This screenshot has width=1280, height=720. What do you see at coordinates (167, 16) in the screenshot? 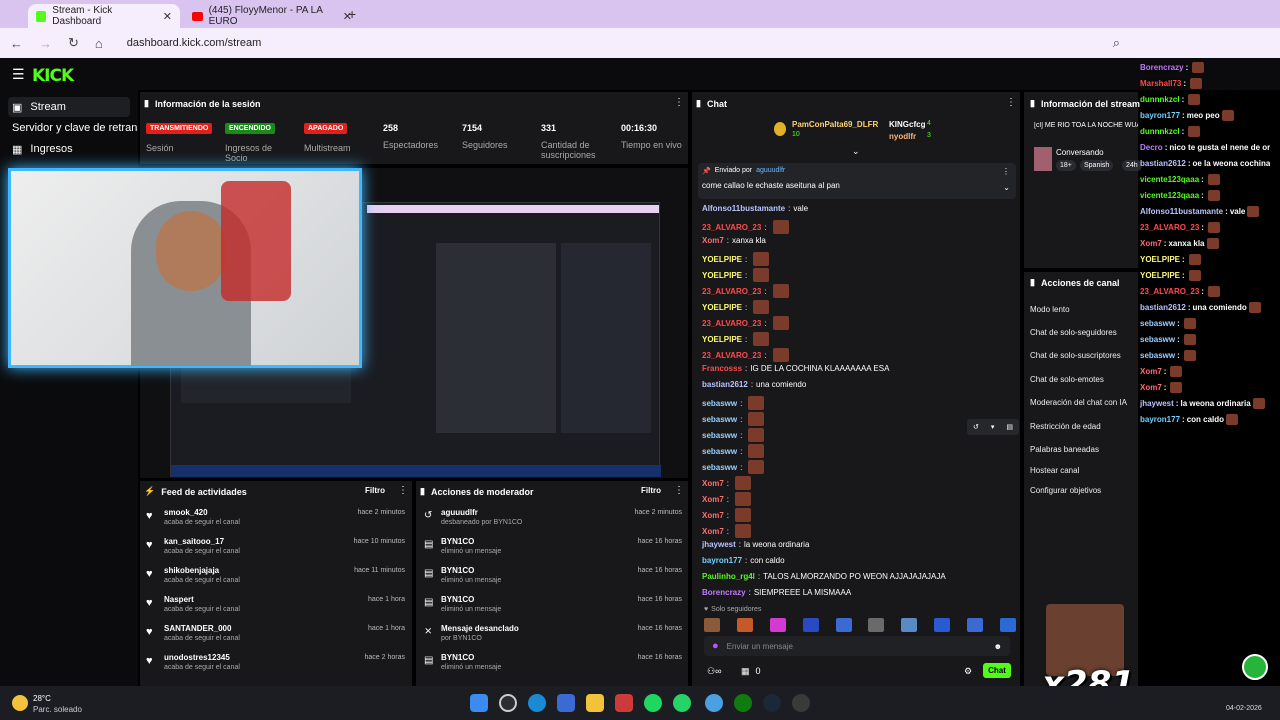
I see `close-tab-icon: ✕` at bounding box center [167, 16].